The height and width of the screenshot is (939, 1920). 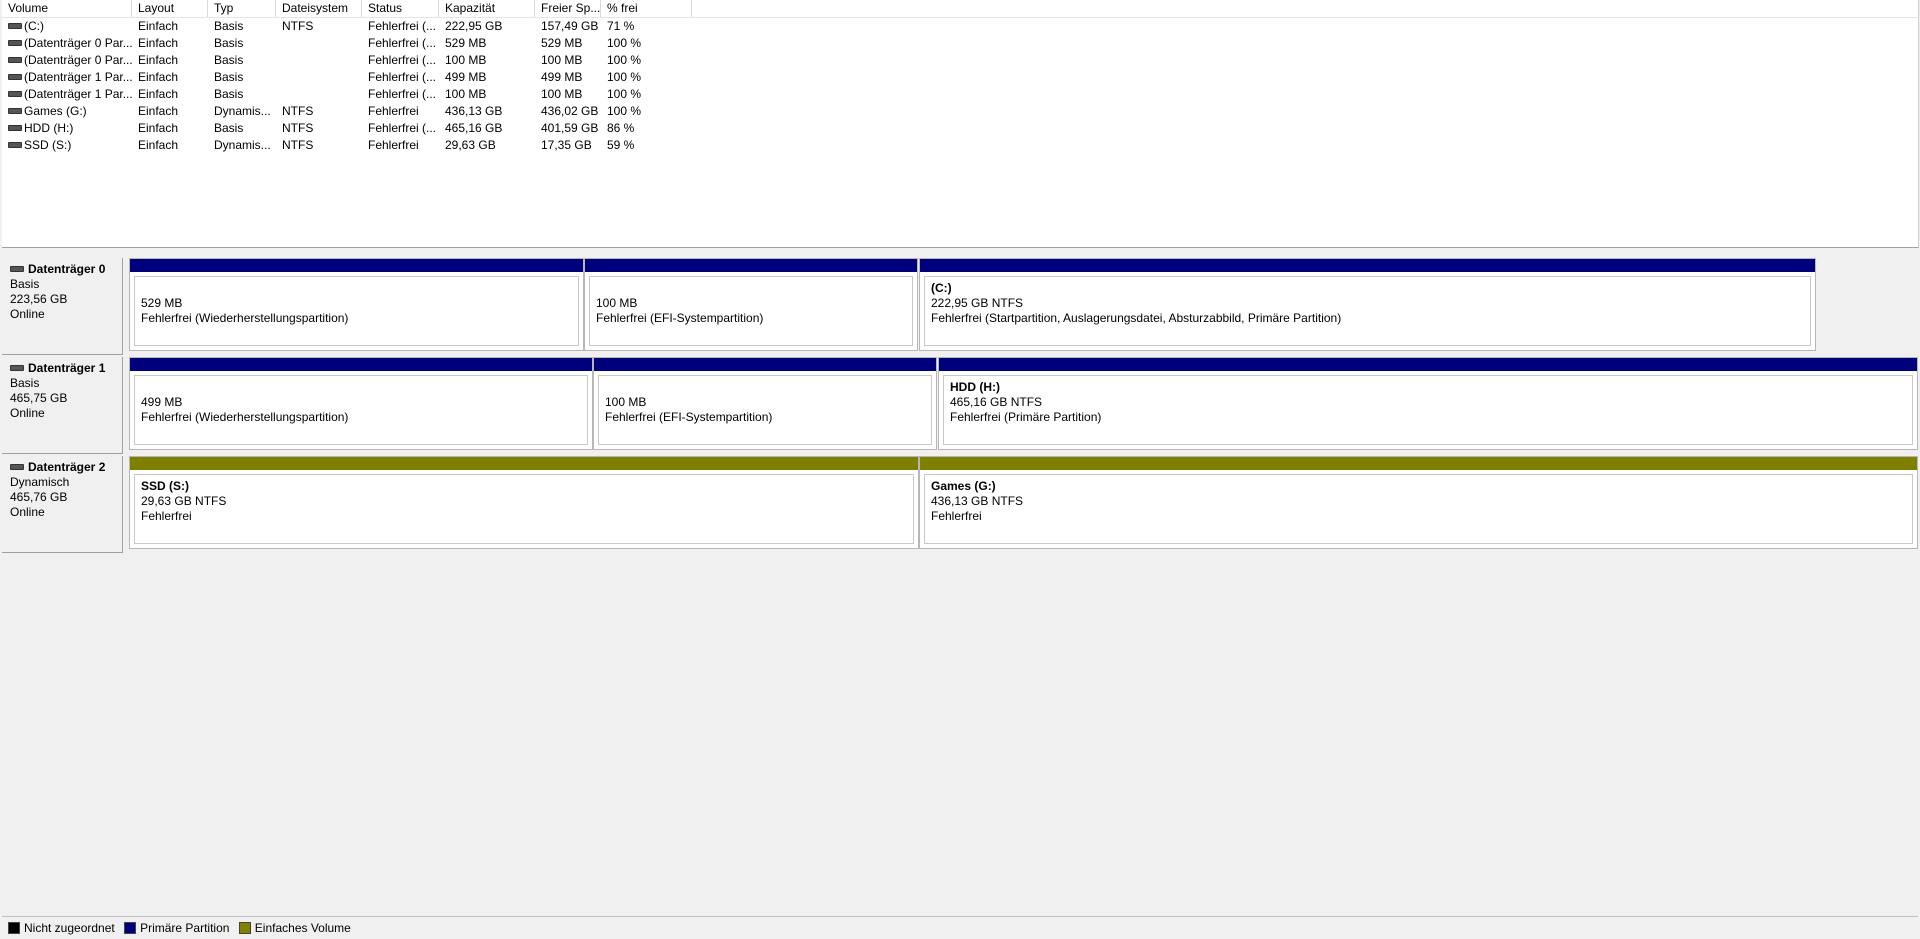 What do you see at coordinates (1418, 509) in the screenshot?
I see `partition-details: Games (G:) 436,13 GB NTFS Fehlerfrei` at bounding box center [1418, 509].